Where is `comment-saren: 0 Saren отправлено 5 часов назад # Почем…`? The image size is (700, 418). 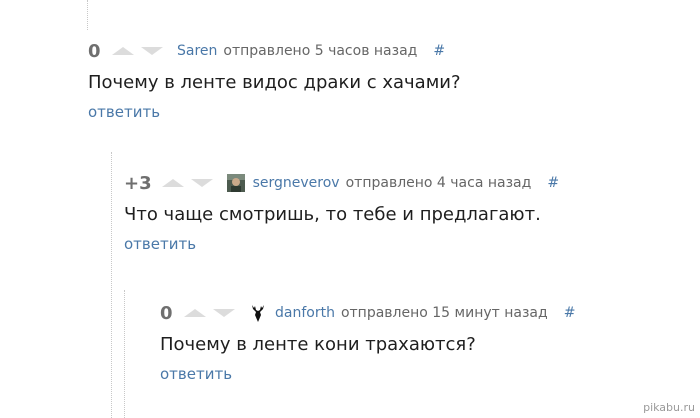 comment-saren: 0 Saren отправлено 5 часов назад # Почем… is located at coordinates (274, 81).